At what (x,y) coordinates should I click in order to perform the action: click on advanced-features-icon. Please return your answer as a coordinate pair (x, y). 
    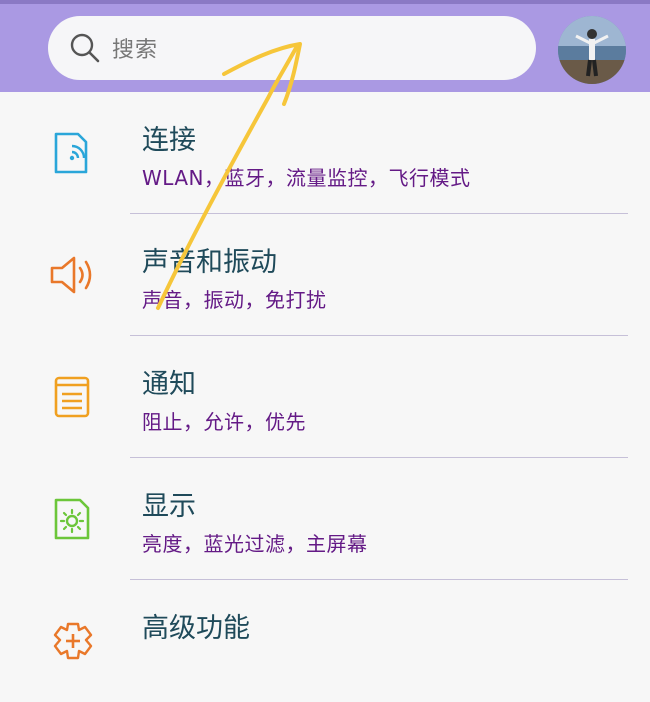
    Looking at the image, I should click on (73, 641).